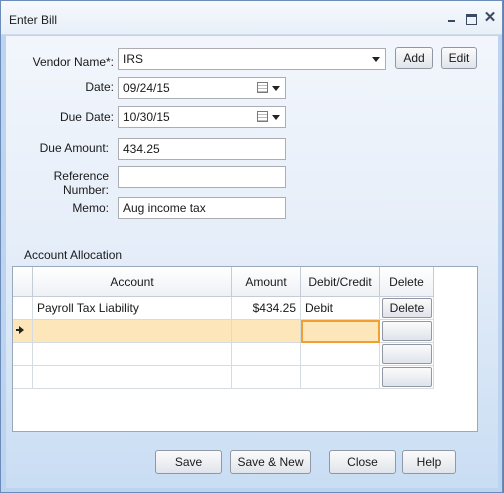 The image size is (504, 493). Describe the element at coordinates (146, 88) in the screenshot. I see `date-value: 09/24/15` at that location.